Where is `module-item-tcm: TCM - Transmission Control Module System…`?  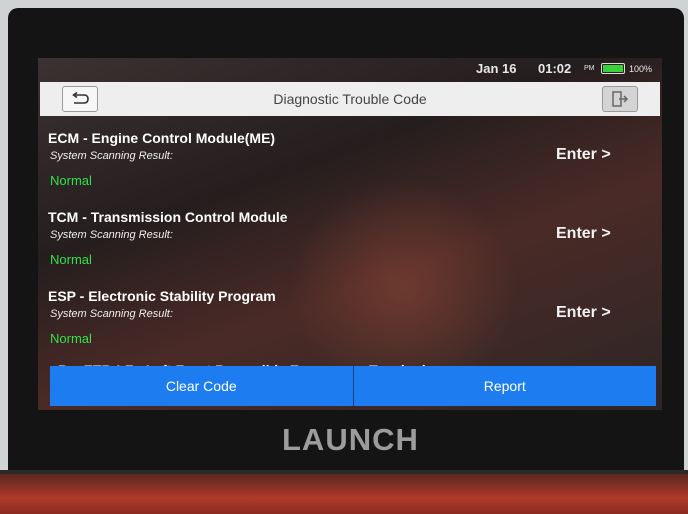 module-item-tcm: TCM - Transmission Control Module System… is located at coordinates (348, 246).